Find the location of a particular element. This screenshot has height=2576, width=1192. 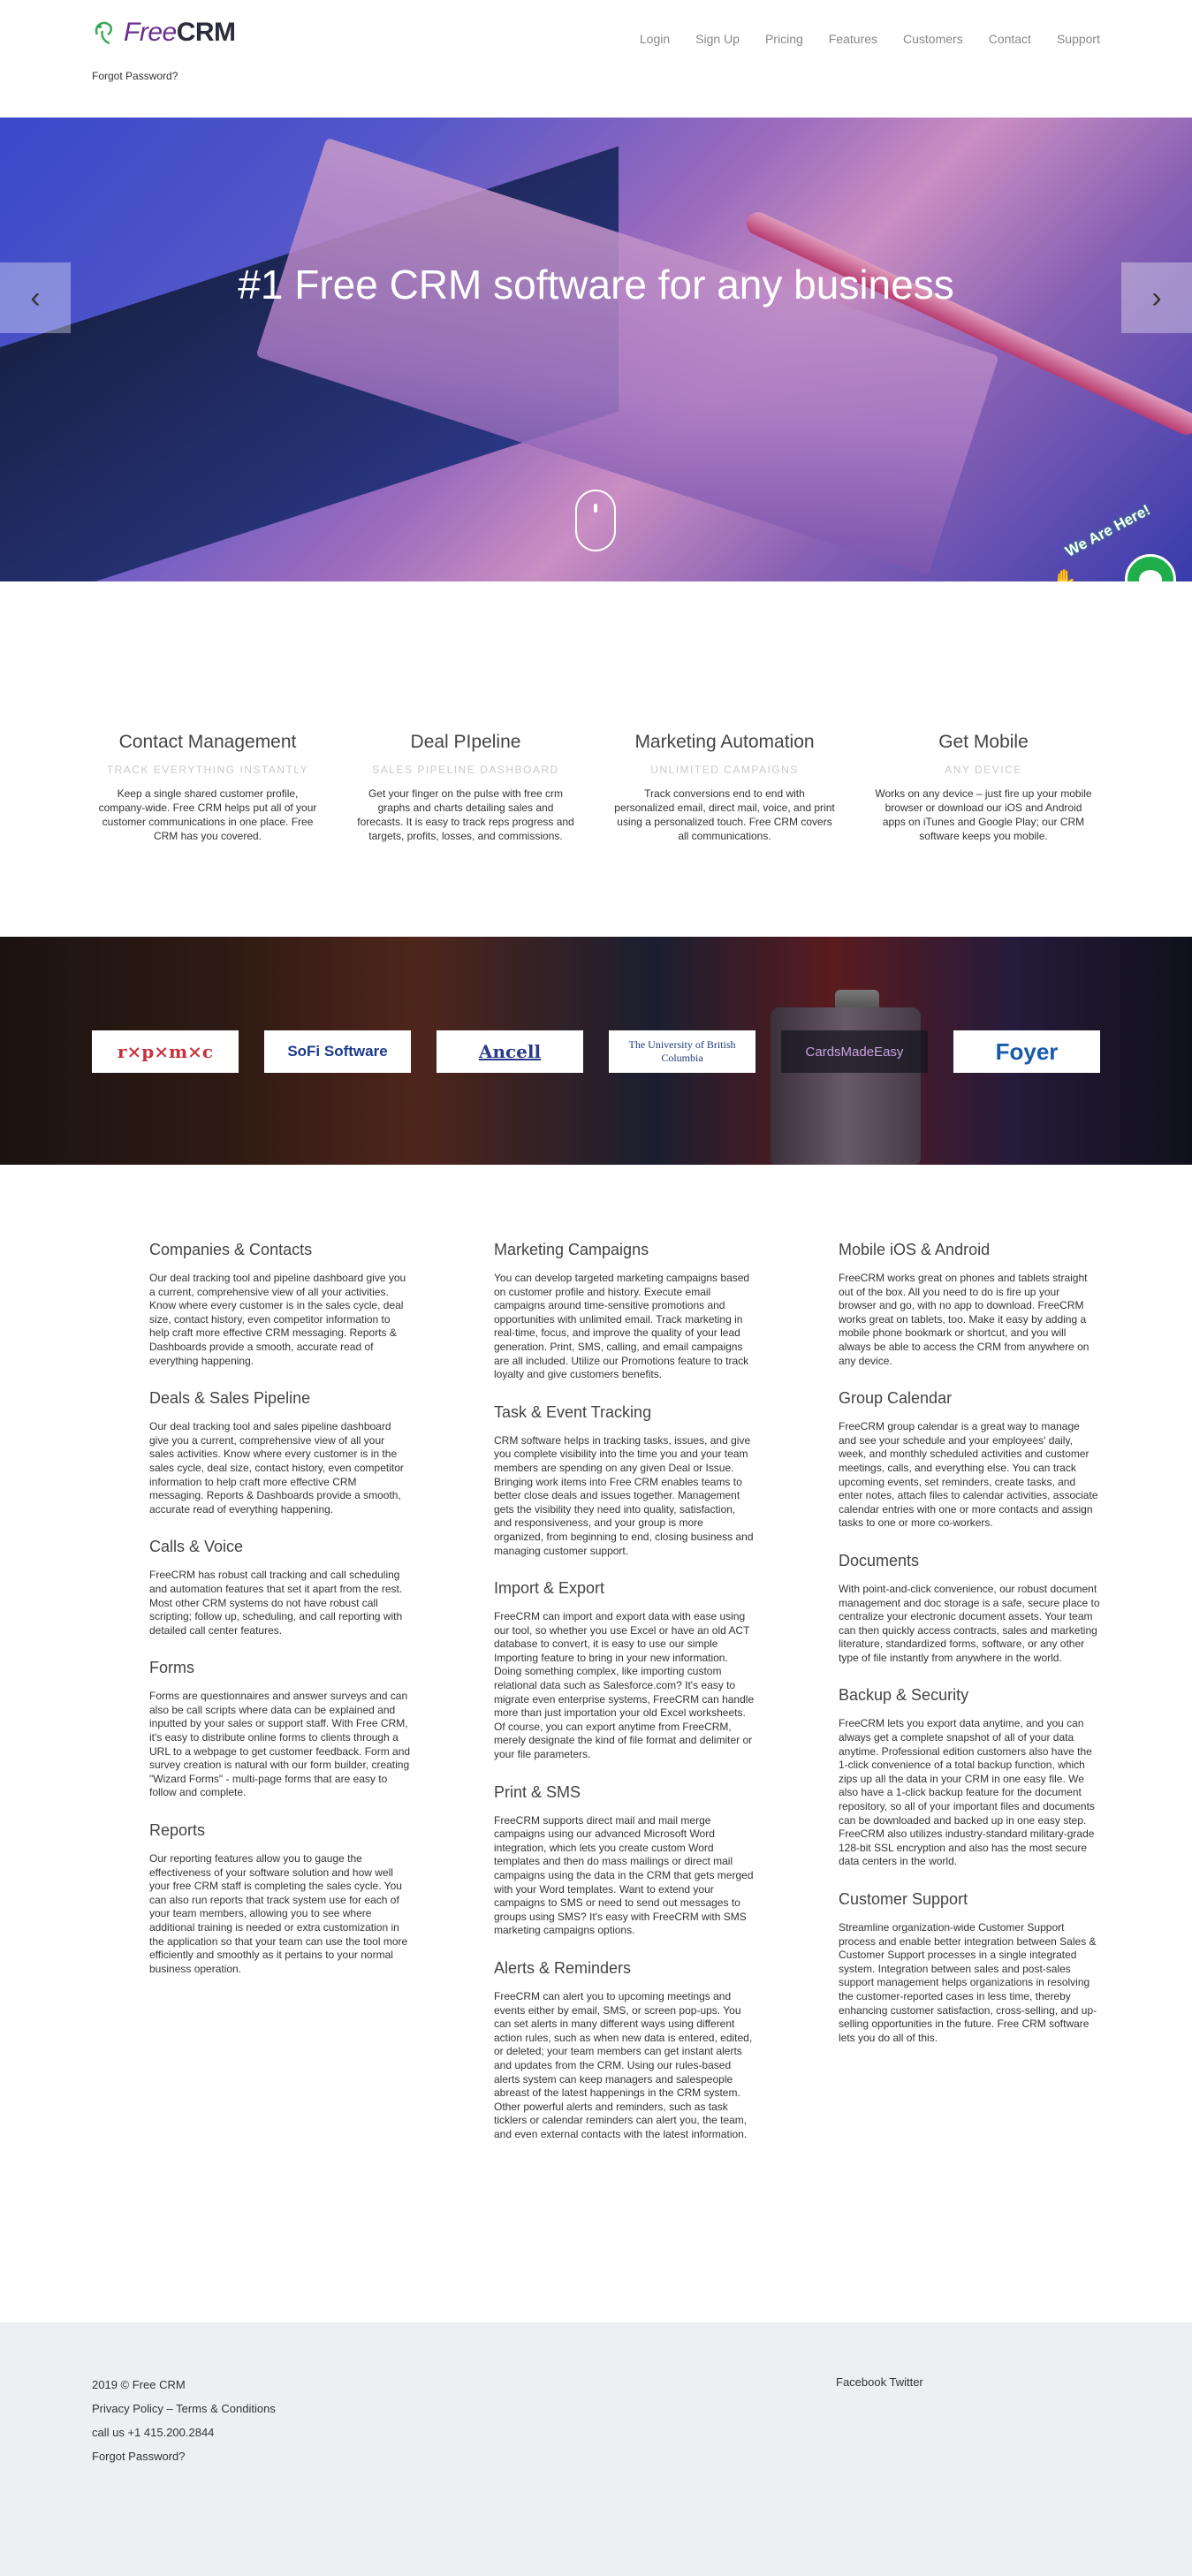

slider-next-button: › is located at coordinates (1156, 297).